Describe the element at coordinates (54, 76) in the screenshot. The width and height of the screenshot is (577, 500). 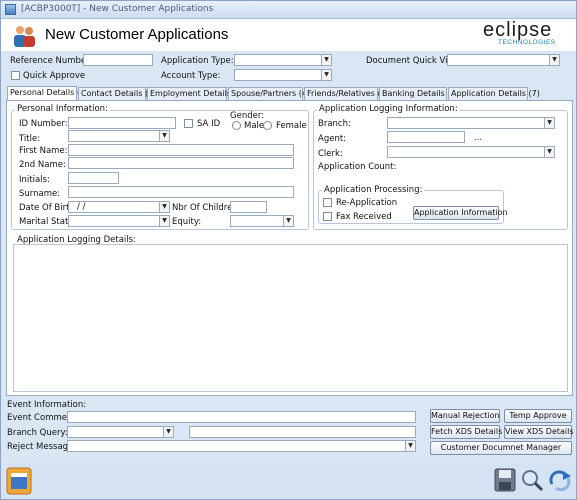
I see `quick-approve-label: Quick Approve` at that location.